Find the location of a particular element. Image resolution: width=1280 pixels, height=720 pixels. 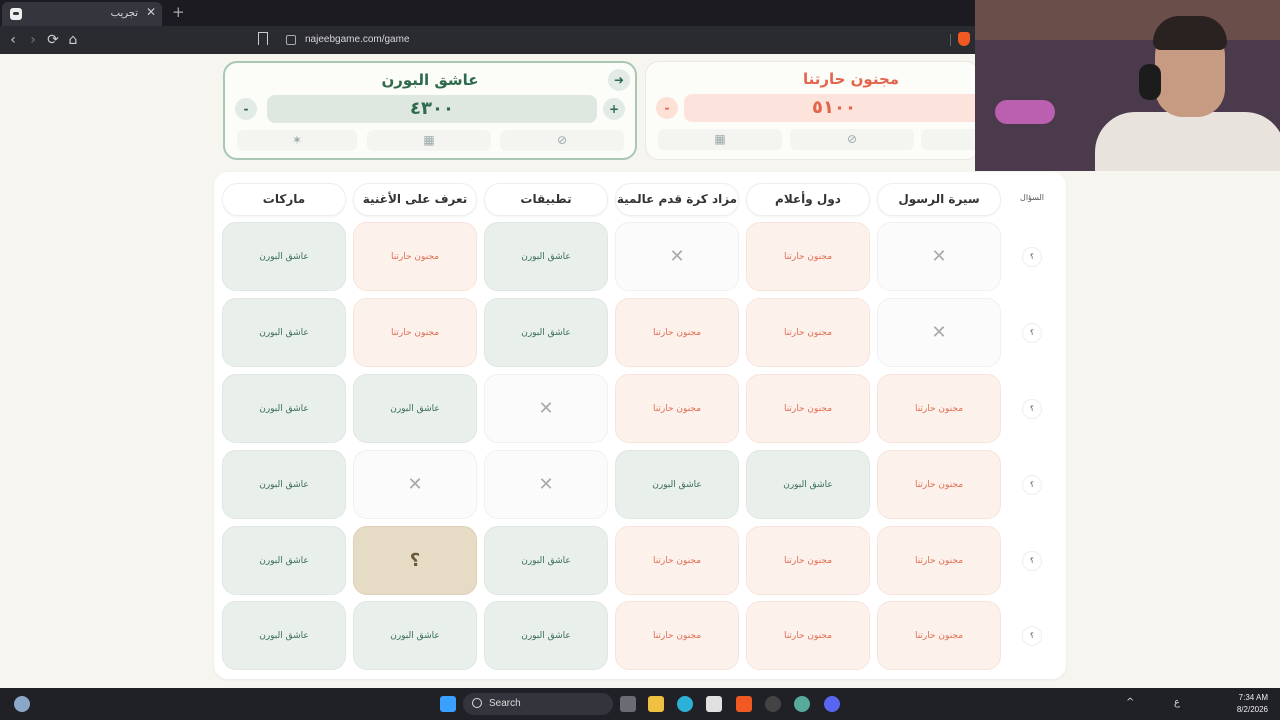

team-a-minus-button: - is located at coordinates (246, 109).